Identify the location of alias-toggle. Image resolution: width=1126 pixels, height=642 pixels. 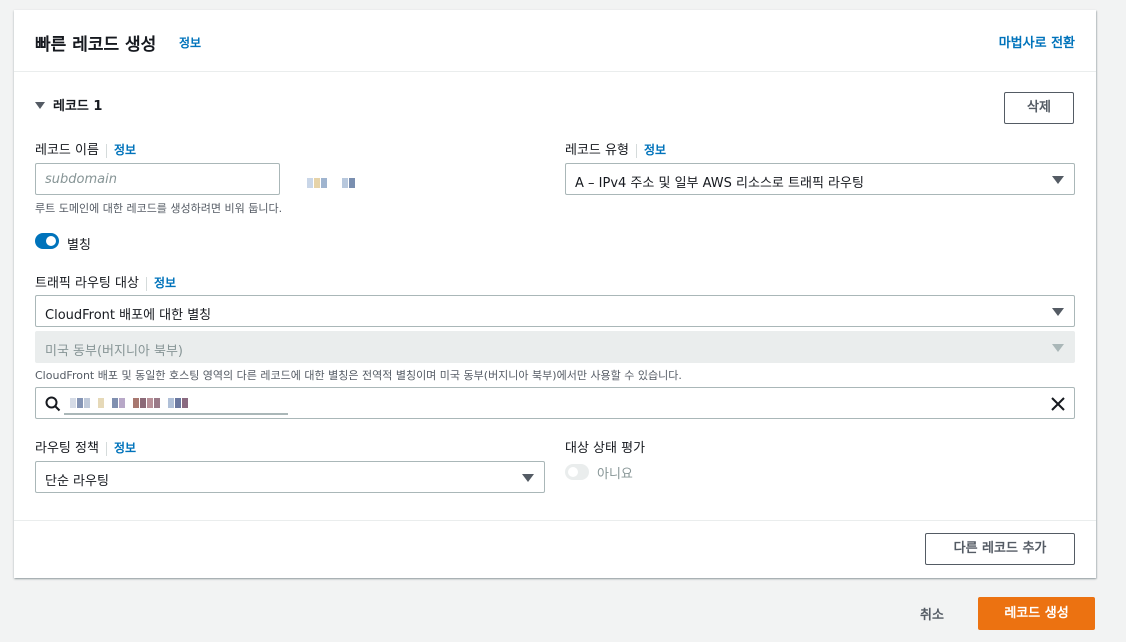
(47, 241).